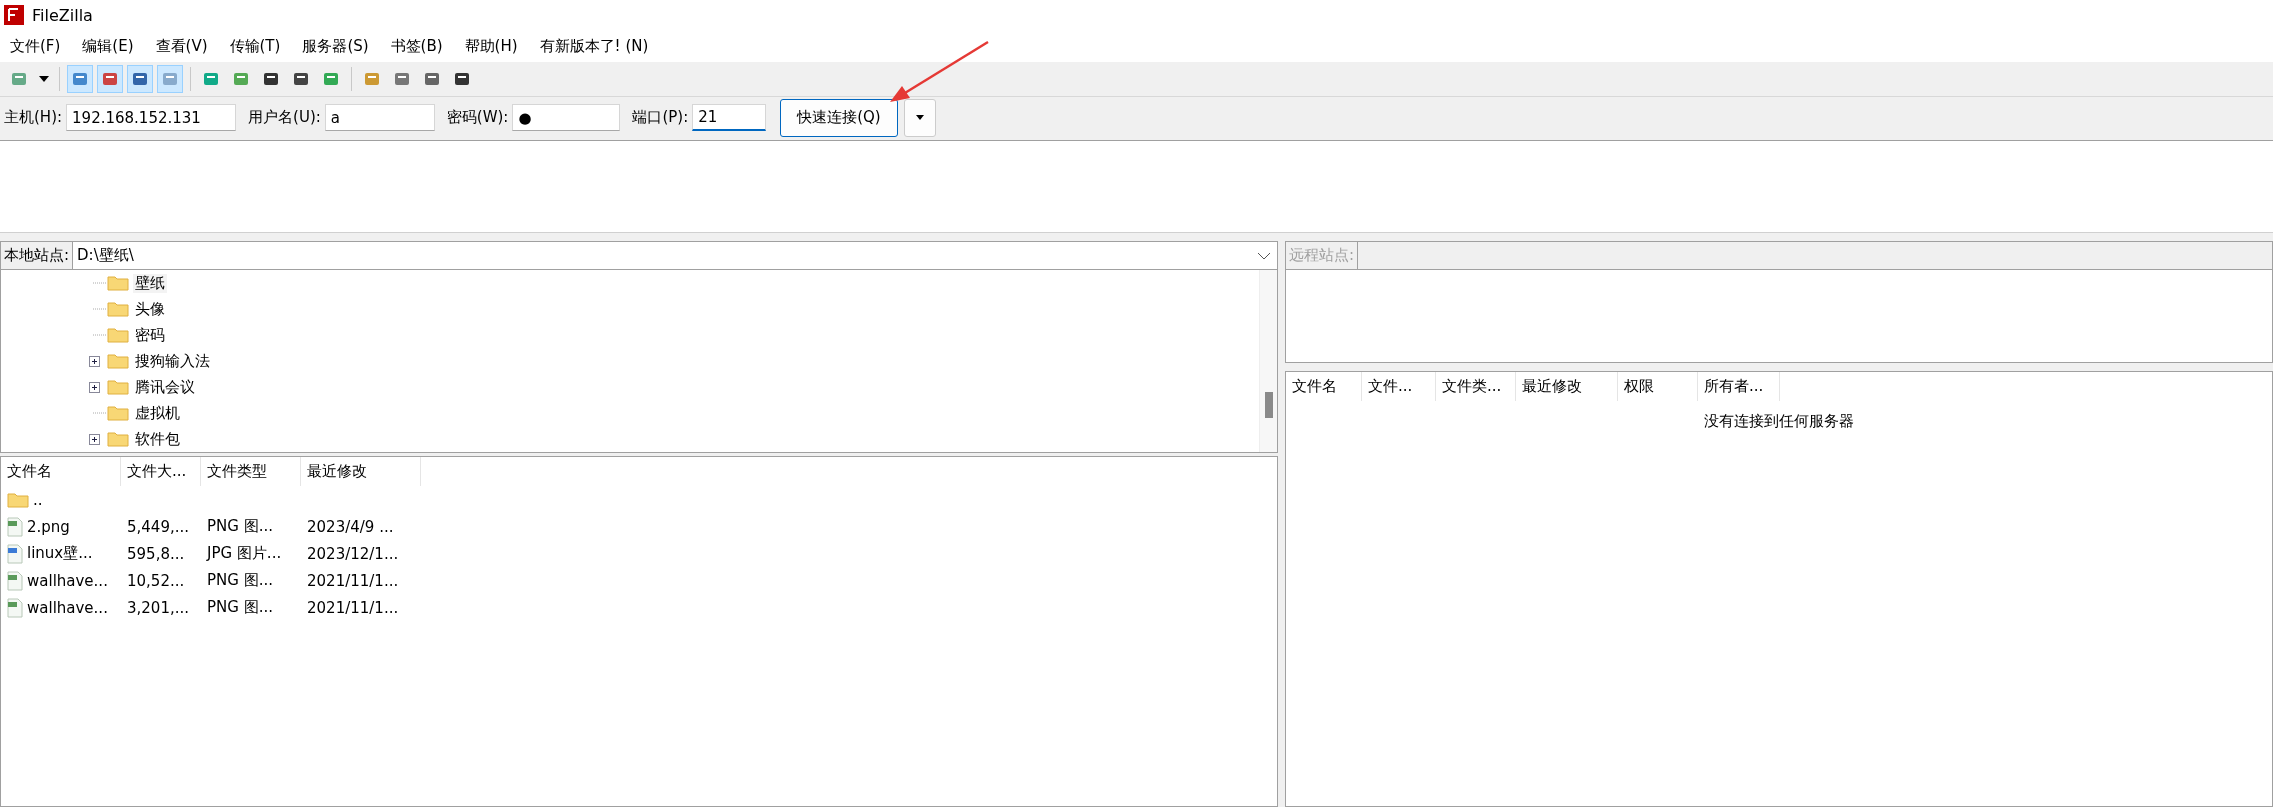  Describe the element at coordinates (566, 117) in the screenshot. I see `password-field: ●` at that location.